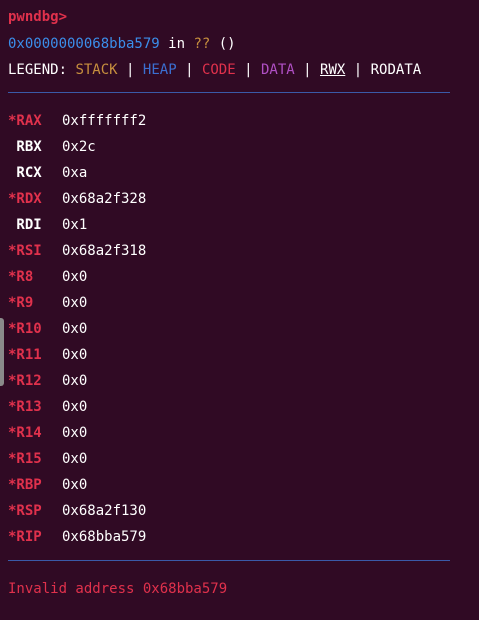  I want to click on register-name: *R13, so click(25, 407).